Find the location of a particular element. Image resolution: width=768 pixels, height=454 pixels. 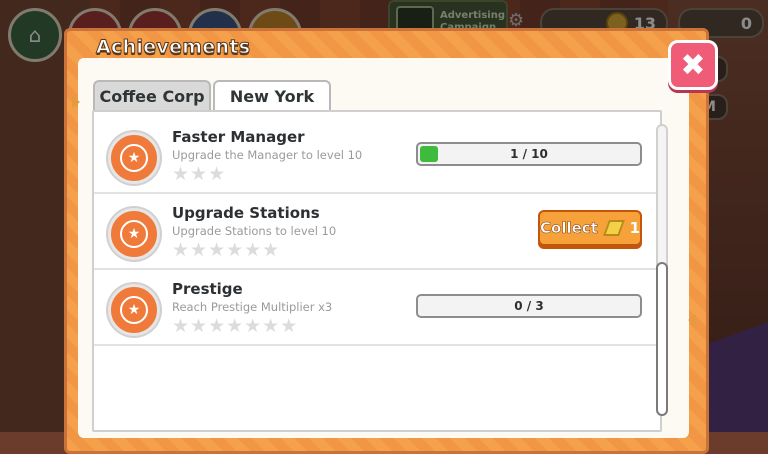

star-rating: ★★★ is located at coordinates (199, 174).